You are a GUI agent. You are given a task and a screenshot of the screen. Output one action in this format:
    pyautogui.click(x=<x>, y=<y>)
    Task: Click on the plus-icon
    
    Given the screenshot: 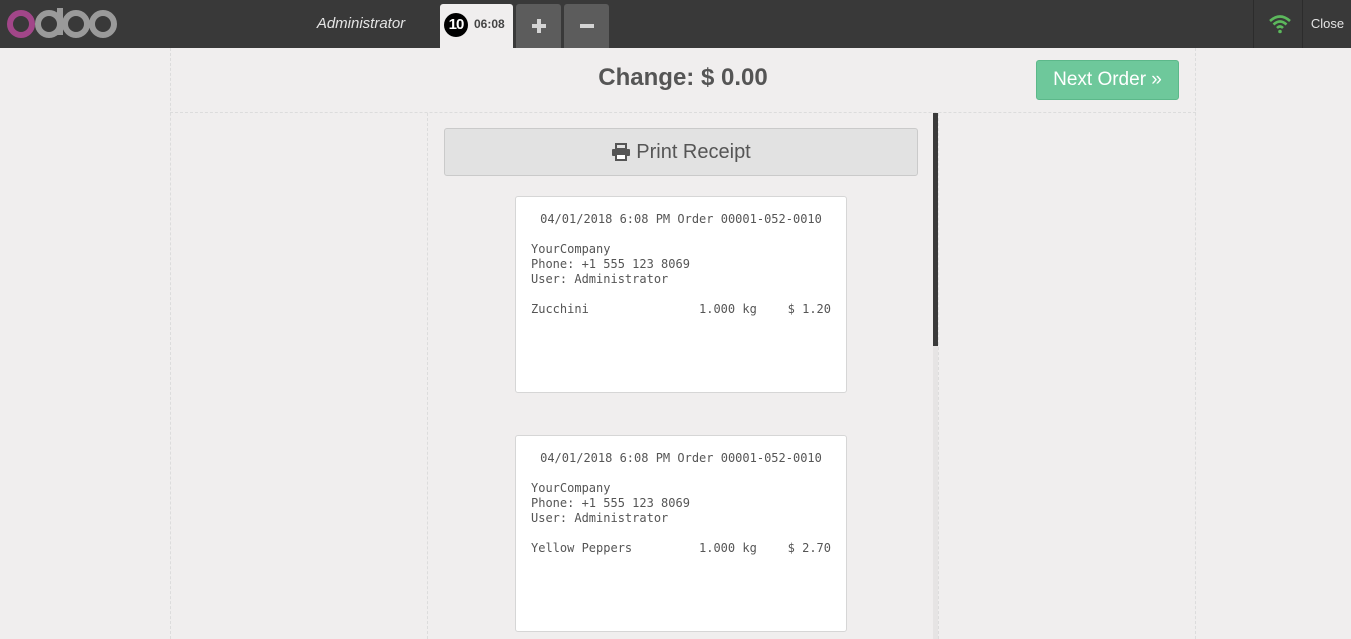 What is the action you would take?
    pyautogui.click(x=538, y=26)
    